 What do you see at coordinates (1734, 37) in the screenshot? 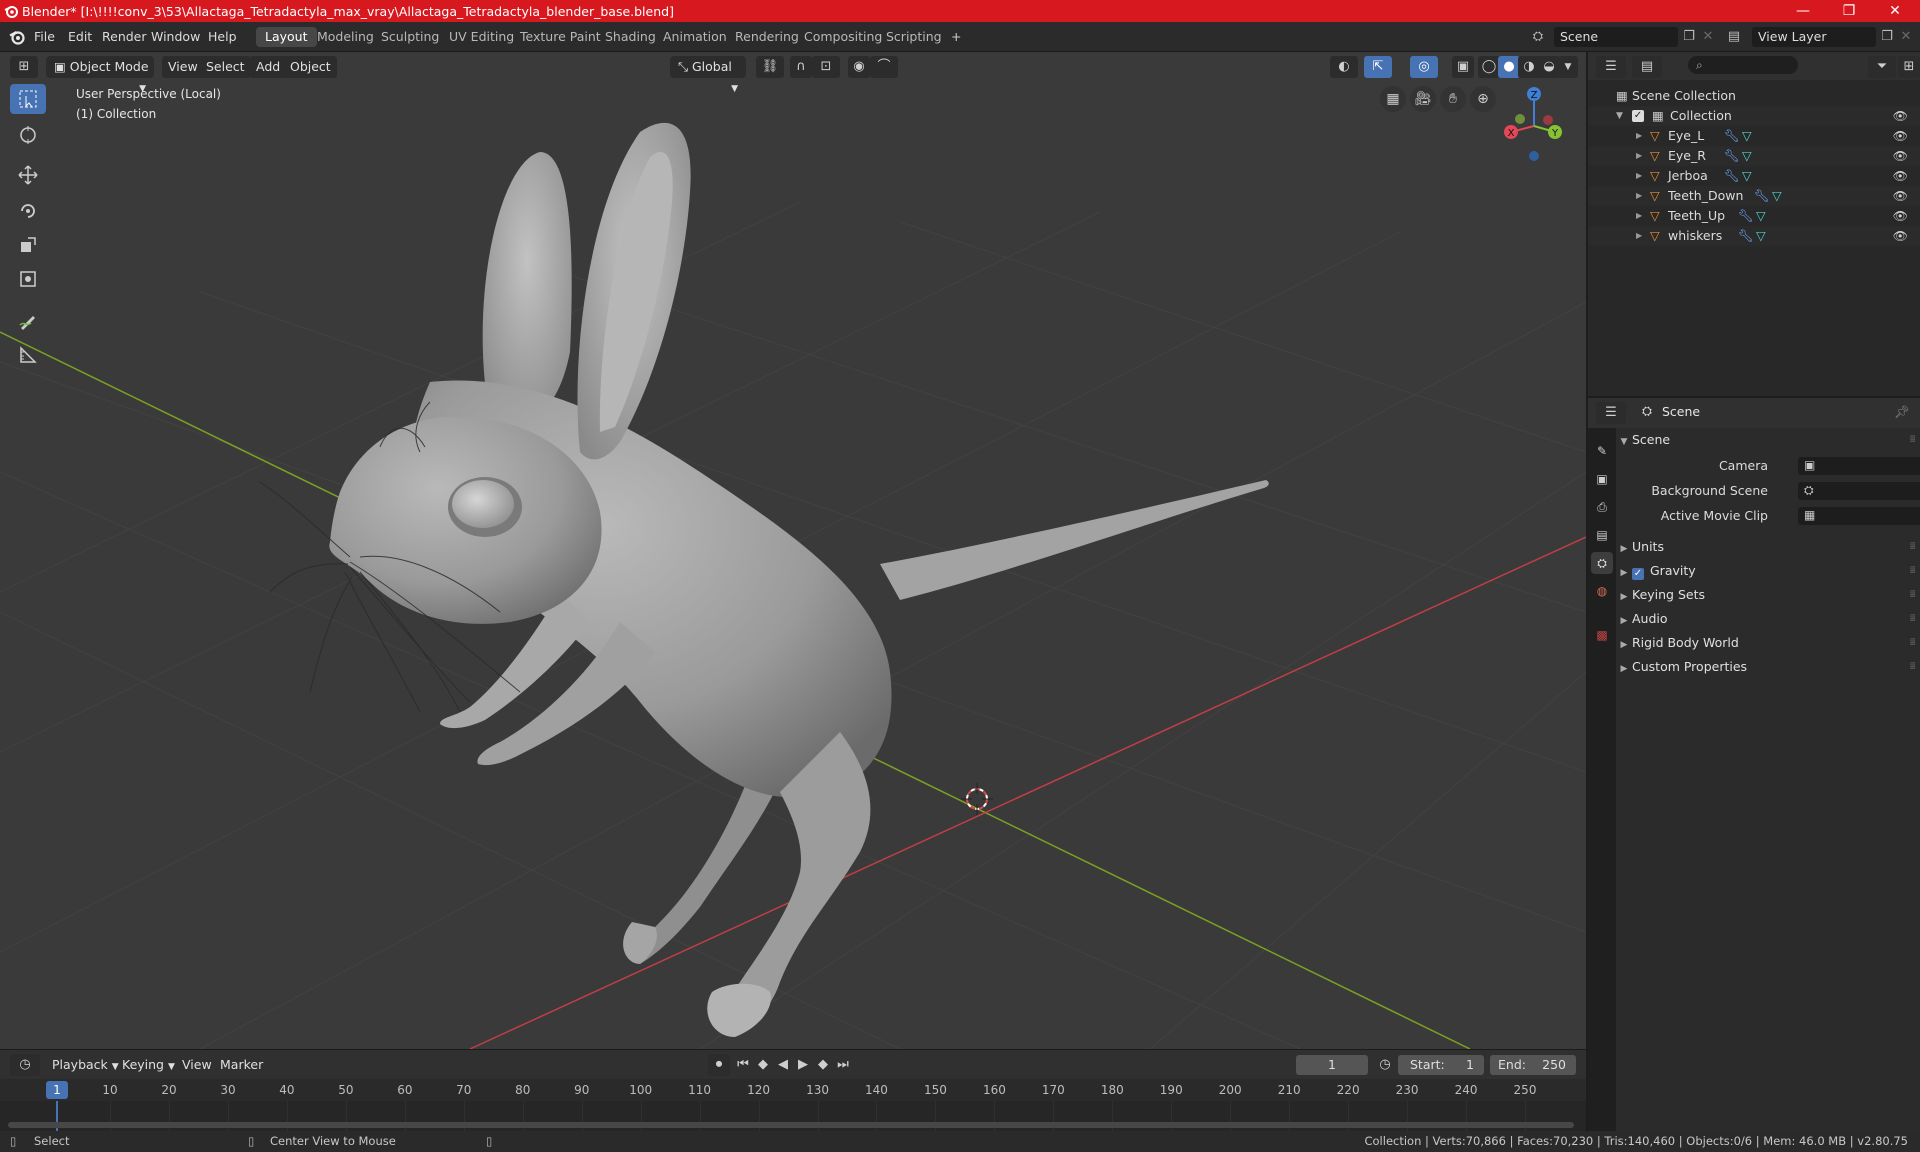
I see `view-layer-icon: ▤` at bounding box center [1734, 37].